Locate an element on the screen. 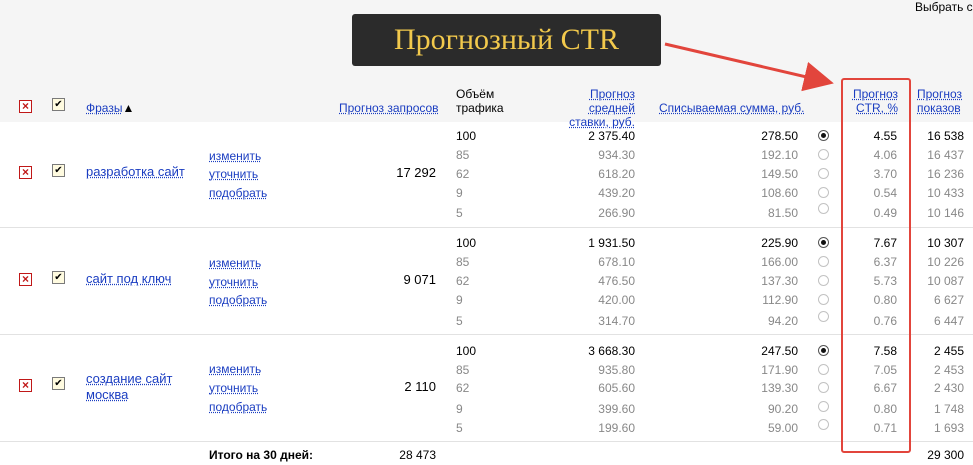 The width and height of the screenshot is (973, 465). col-forecast-requests-header: Прогноз запросов is located at coordinates (389, 108).